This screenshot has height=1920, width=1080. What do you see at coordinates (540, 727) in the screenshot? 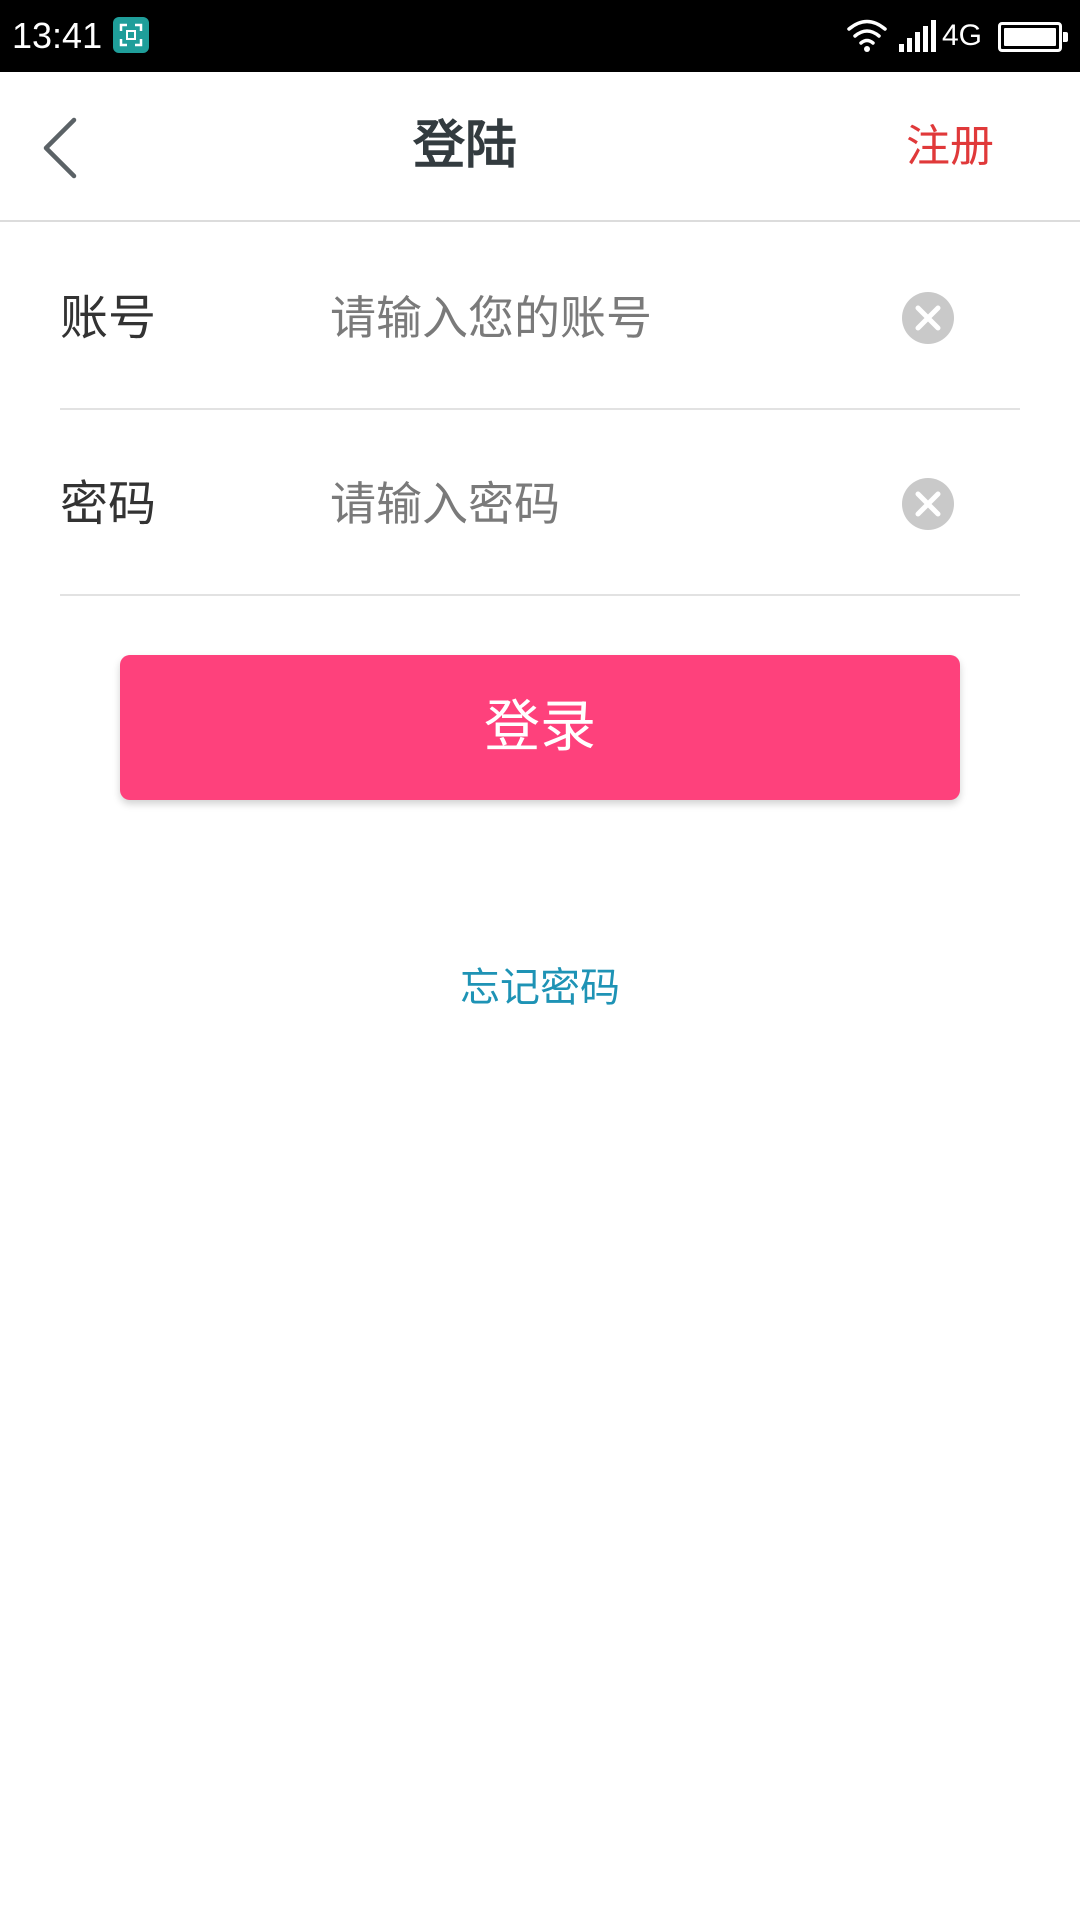
I see `login-button: 登录` at bounding box center [540, 727].